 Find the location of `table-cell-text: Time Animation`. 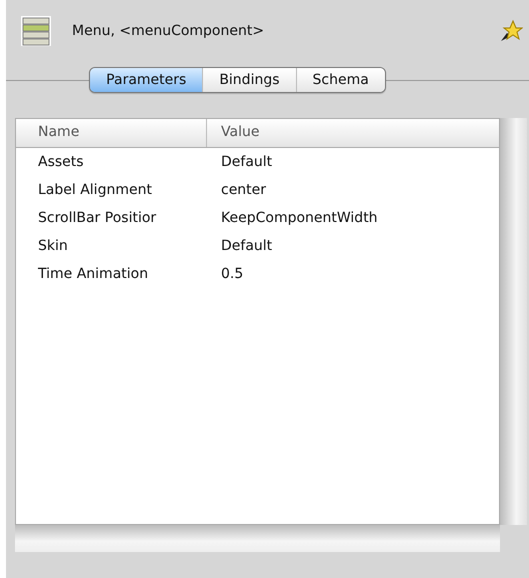

table-cell-text: Time Animation is located at coordinates (93, 274).